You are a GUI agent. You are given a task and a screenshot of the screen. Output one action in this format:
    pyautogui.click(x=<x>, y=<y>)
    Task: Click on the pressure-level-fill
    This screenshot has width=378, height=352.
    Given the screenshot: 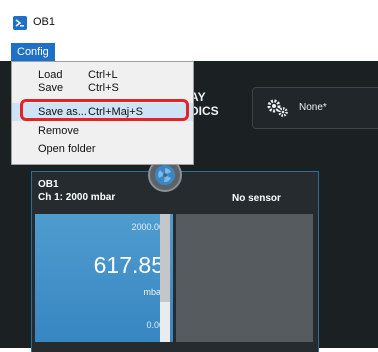 What is the action you would take?
    pyautogui.click(x=165, y=322)
    